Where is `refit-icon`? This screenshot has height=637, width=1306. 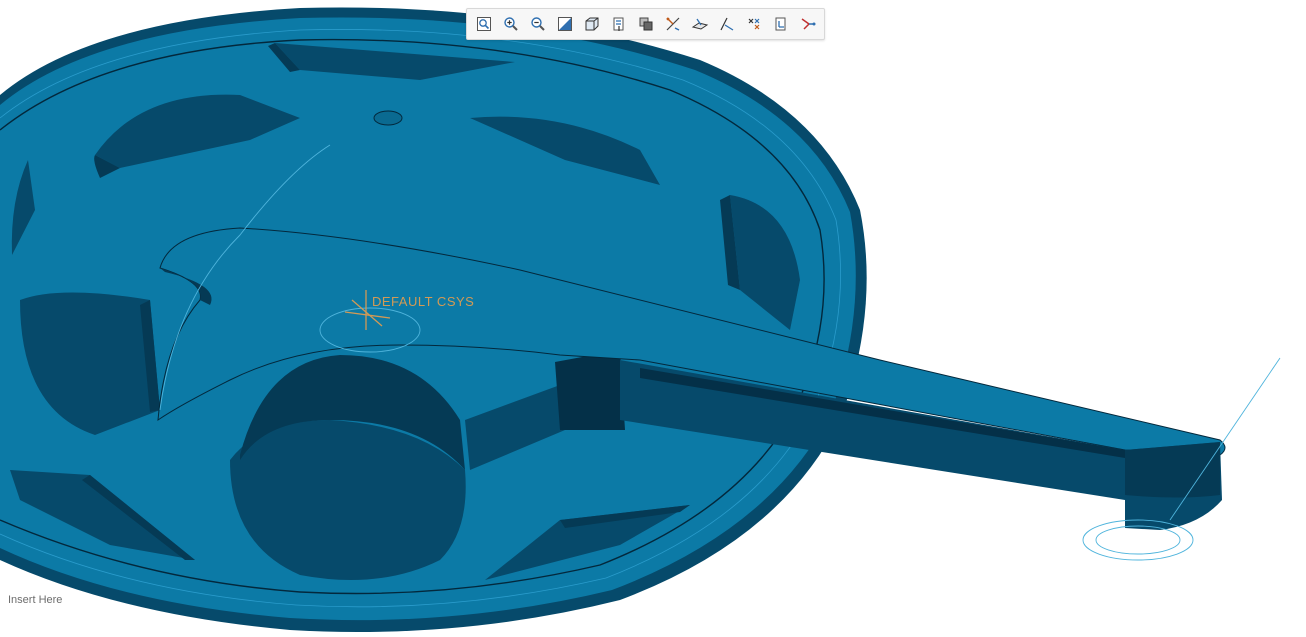 refit-icon is located at coordinates (483, 24).